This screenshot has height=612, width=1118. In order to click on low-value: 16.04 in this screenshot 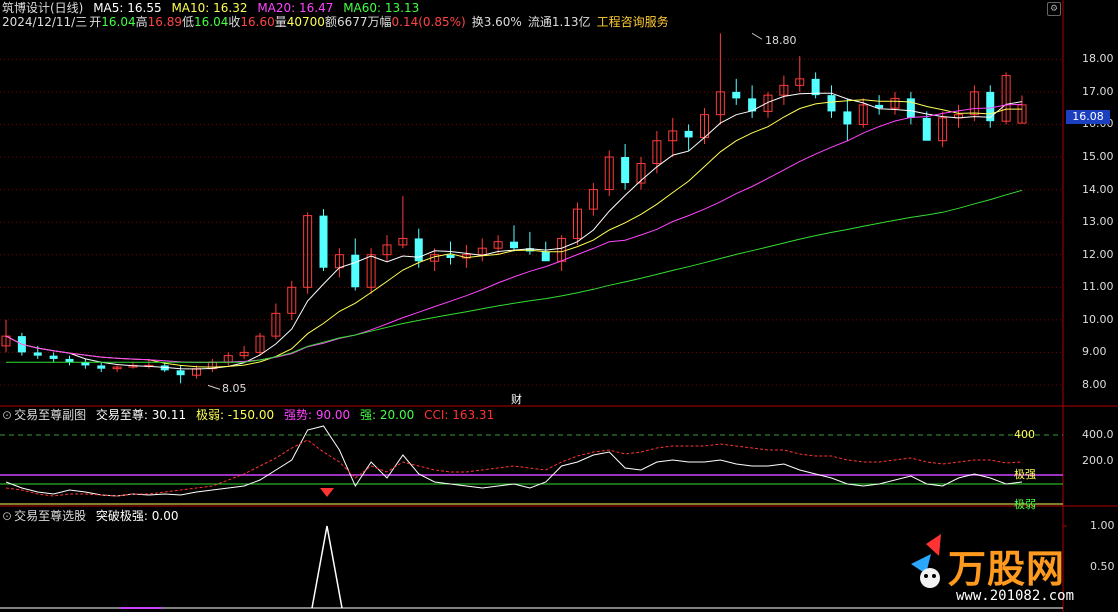, I will do `click(211, 22)`.